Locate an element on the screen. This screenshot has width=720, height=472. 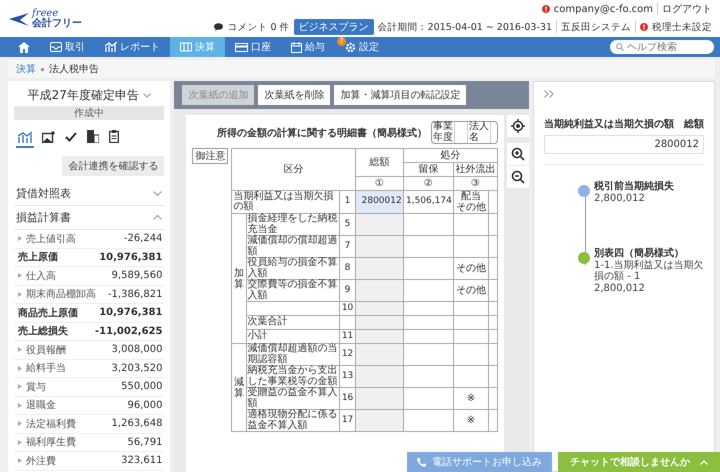
chart-icon is located at coordinates (111, 47).